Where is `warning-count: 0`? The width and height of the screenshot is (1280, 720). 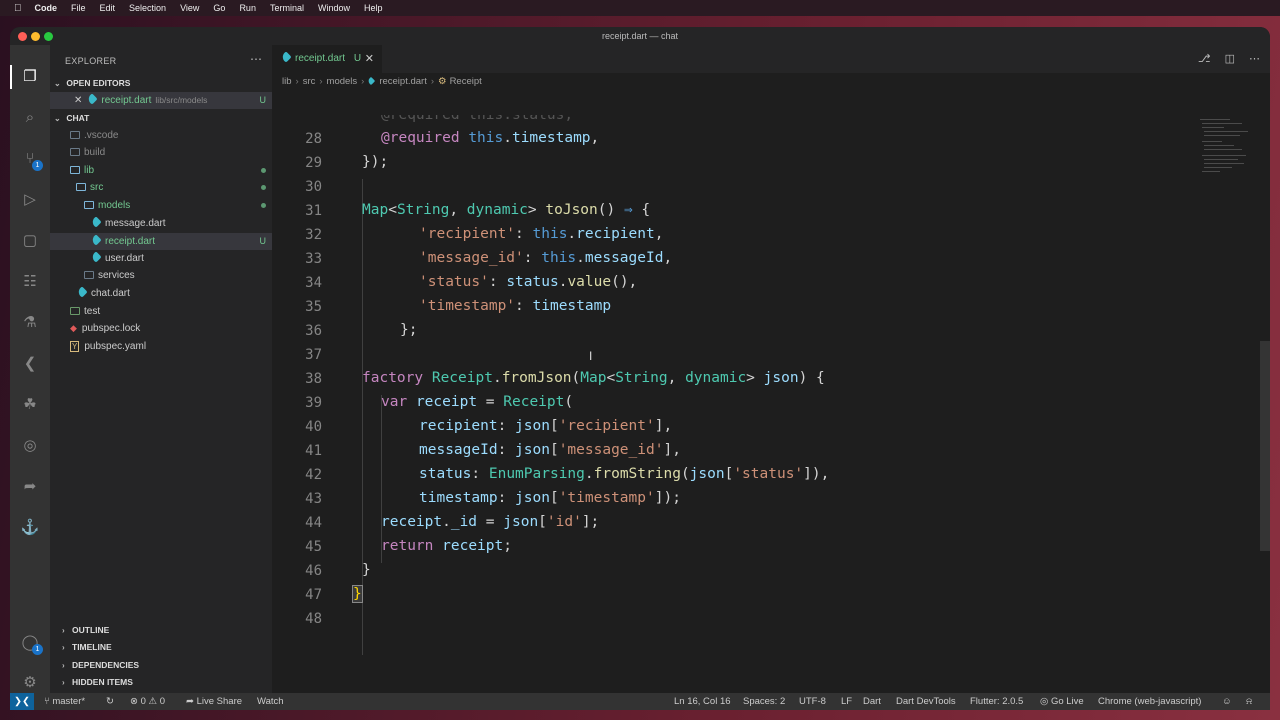
warning-count: 0 is located at coordinates (162, 701).